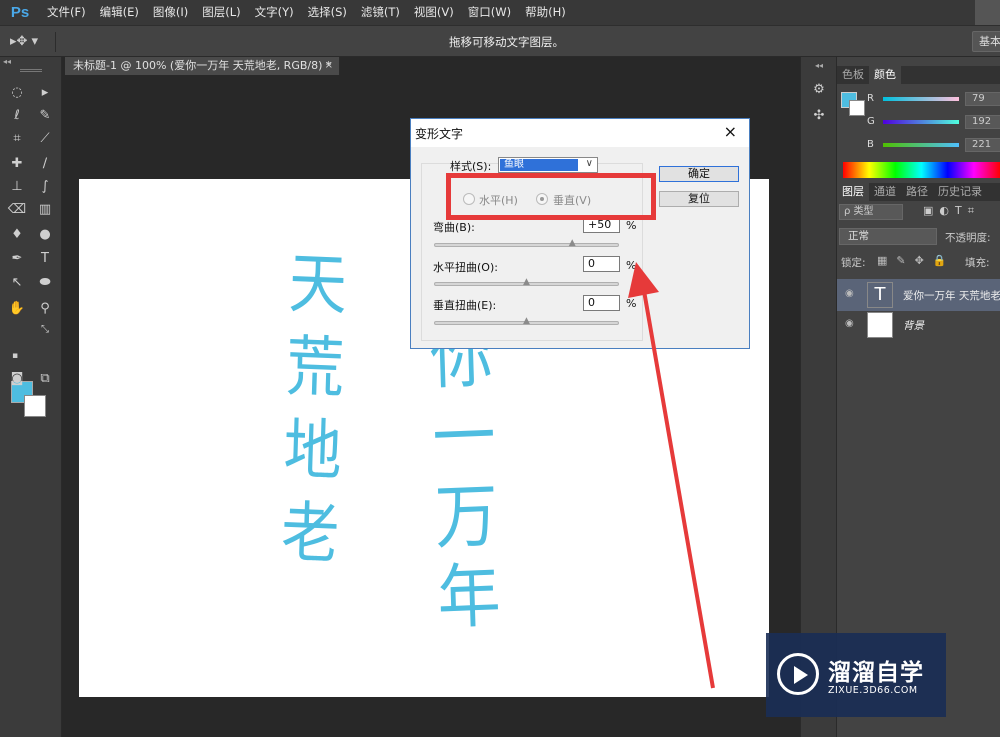  I want to click on ellipse-tool-icon: ⬬, so click(45, 283).